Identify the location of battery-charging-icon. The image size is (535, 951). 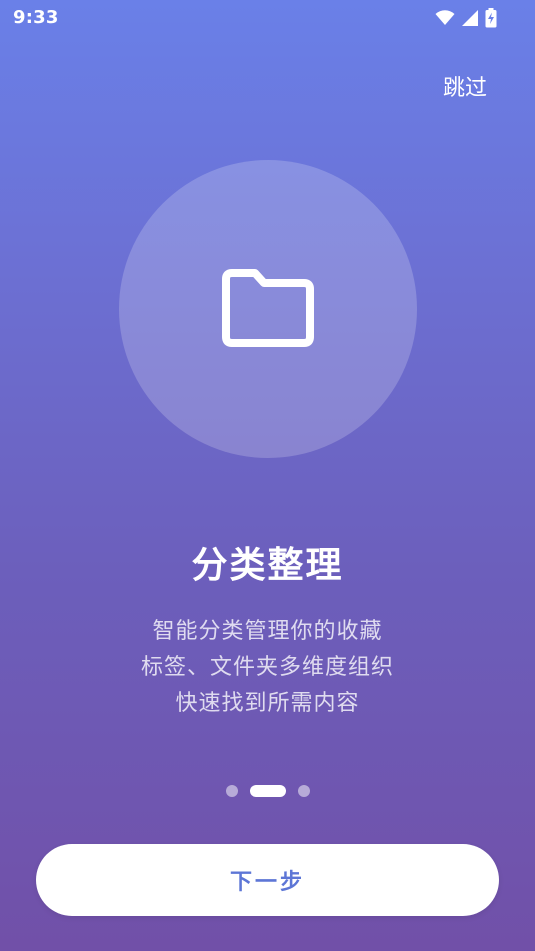
(491, 18).